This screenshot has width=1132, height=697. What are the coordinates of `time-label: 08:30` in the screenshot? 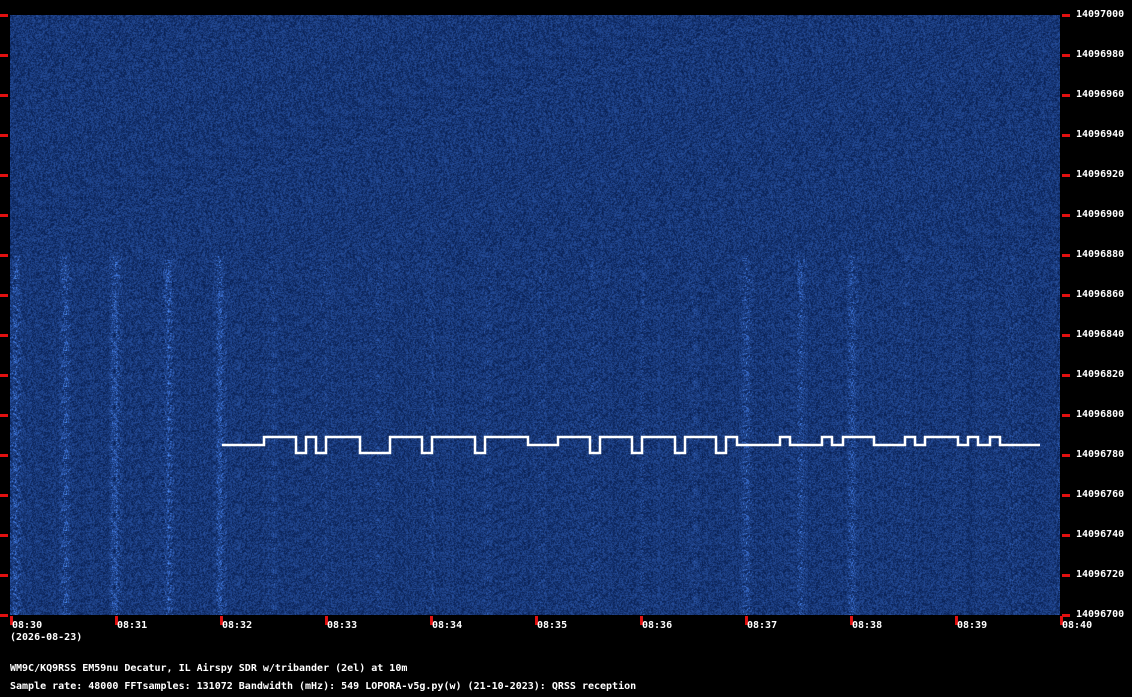 It's located at (27, 625).